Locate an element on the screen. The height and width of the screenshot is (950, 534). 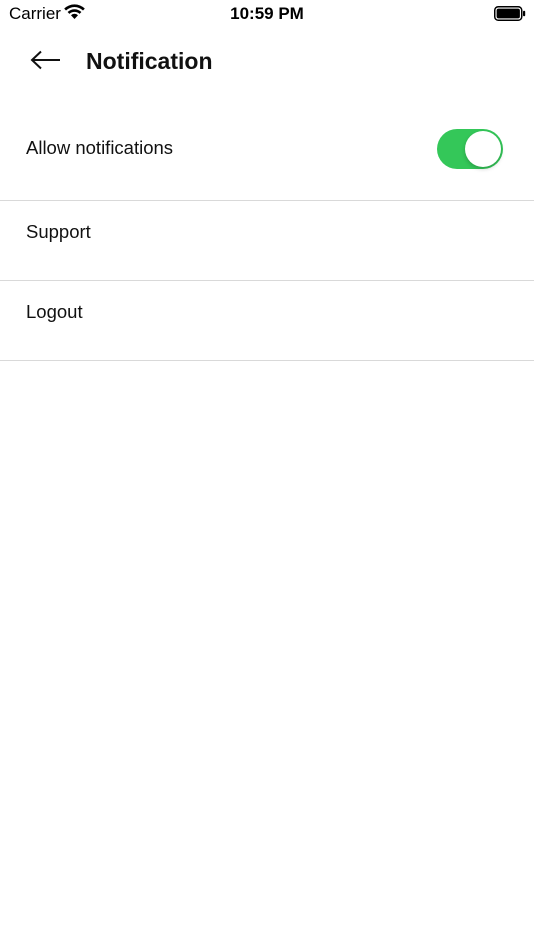
page-title: Notification is located at coordinates (149, 61).